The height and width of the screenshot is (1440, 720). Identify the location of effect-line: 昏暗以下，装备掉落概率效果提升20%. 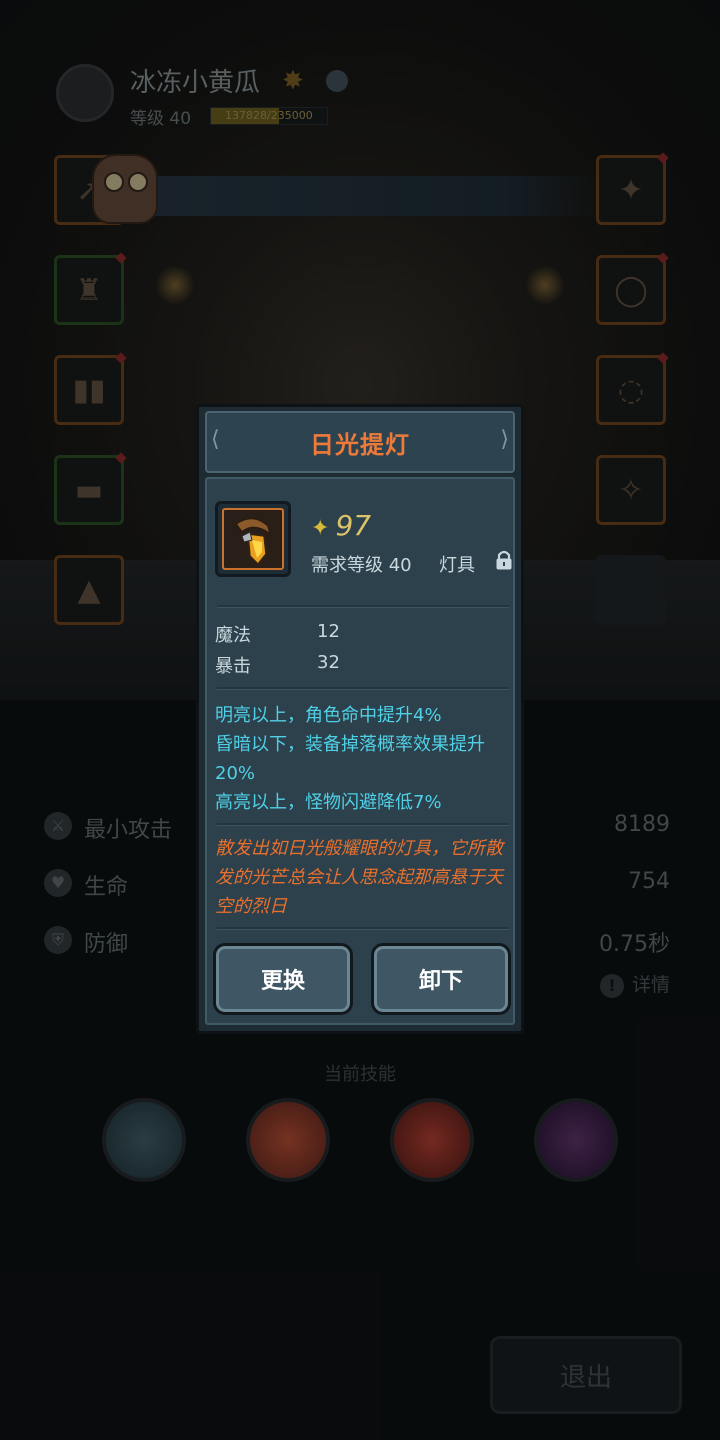
(350, 759).